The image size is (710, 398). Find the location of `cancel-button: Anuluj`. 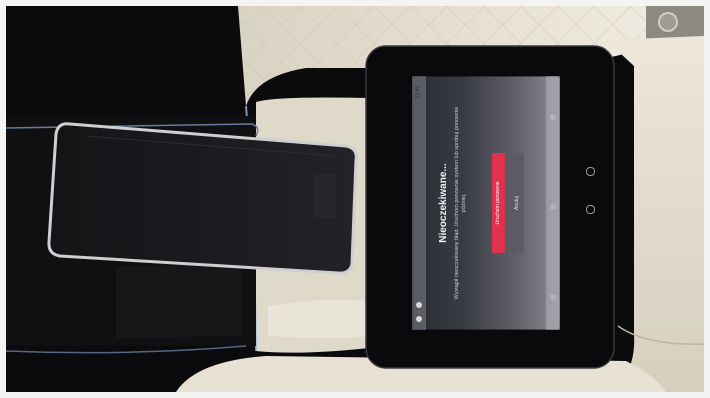

cancel-button: Anuluj is located at coordinates (517, 203).